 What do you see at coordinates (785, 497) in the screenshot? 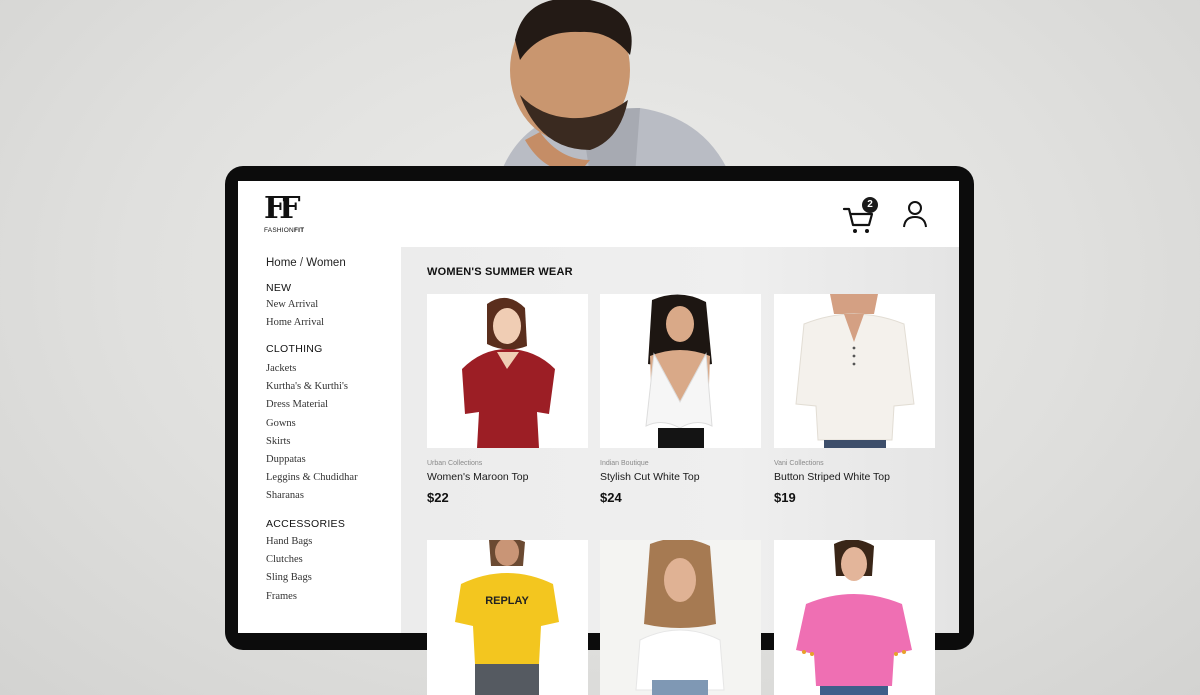
I see `product-price: $19` at bounding box center [785, 497].